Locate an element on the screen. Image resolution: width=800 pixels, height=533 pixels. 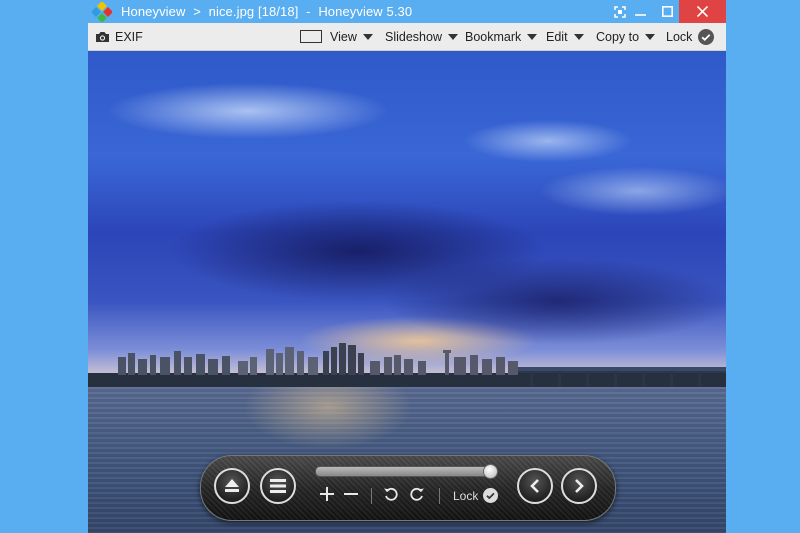
zoom-in-icon is located at coordinates (327, 494).